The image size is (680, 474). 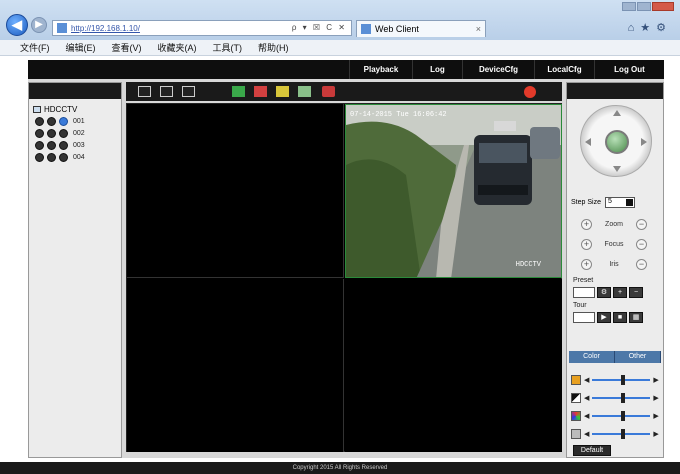 What do you see at coordinates (644, 6) in the screenshot?
I see `maximize-button` at bounding box center [644, 6].